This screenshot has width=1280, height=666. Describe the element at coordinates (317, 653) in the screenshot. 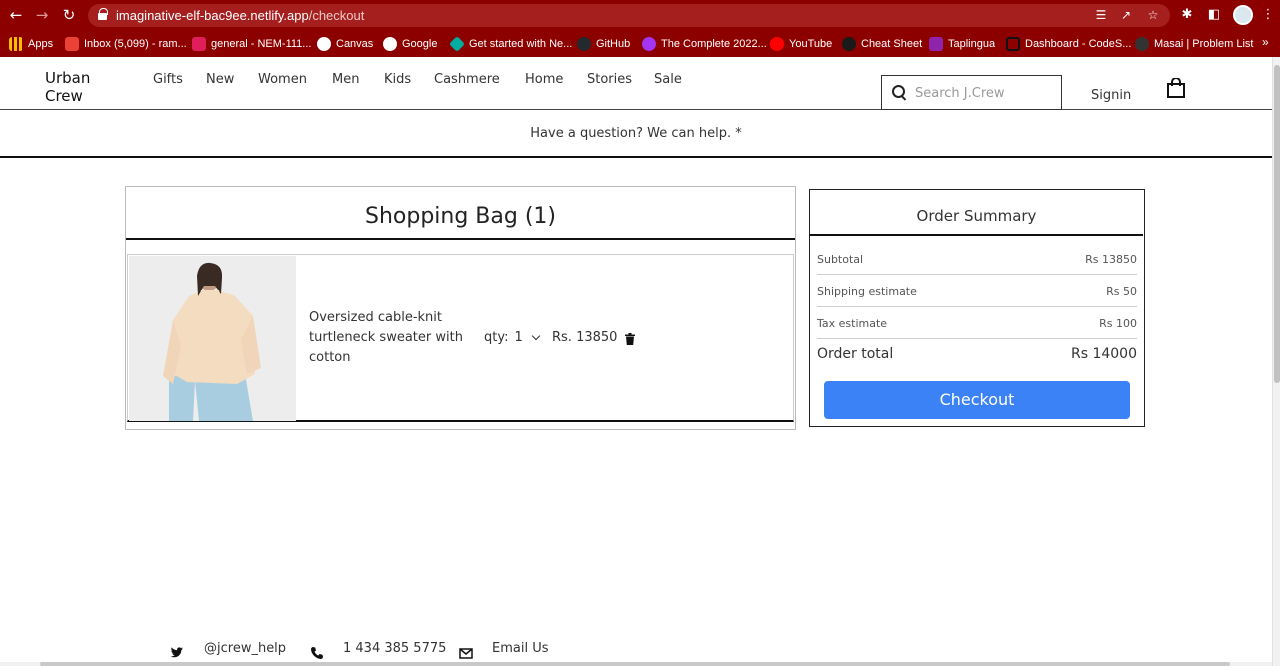

I see `phone-icon` at that location.